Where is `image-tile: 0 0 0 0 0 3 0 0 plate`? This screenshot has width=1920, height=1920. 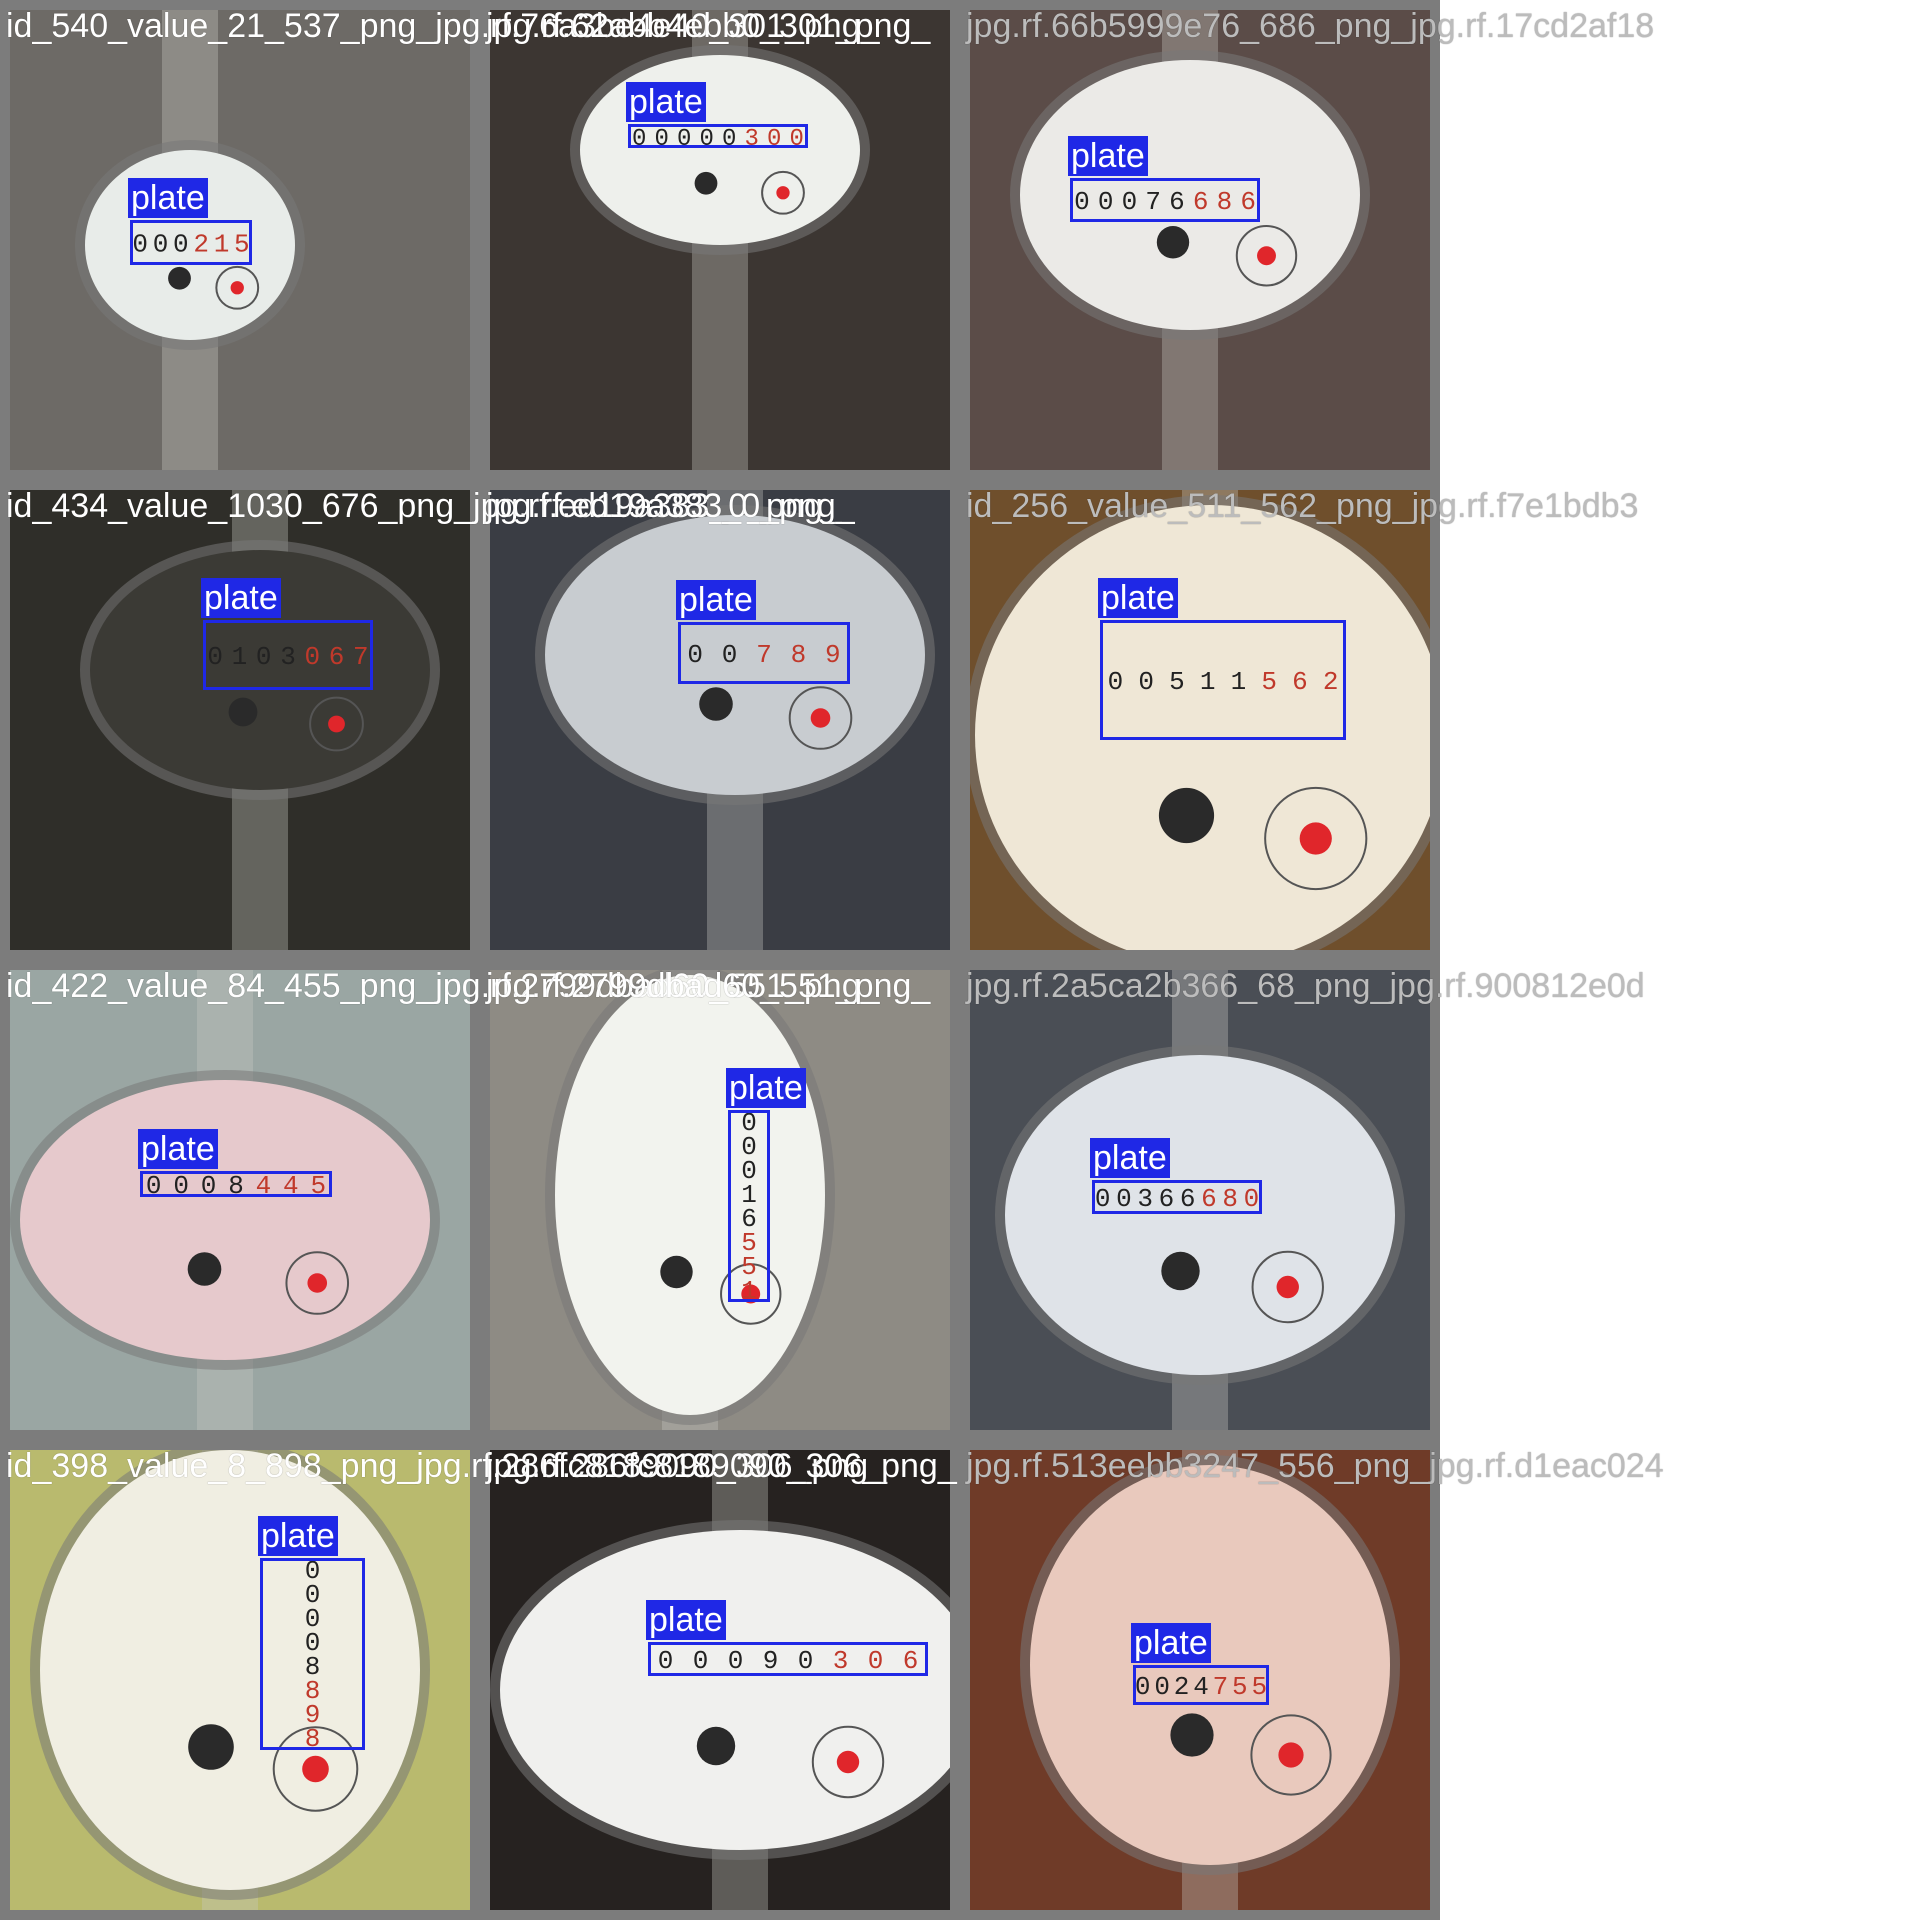 image-tile: 0 0 0 0 0 3 0 0 plate is located at coordinates (720, 240).